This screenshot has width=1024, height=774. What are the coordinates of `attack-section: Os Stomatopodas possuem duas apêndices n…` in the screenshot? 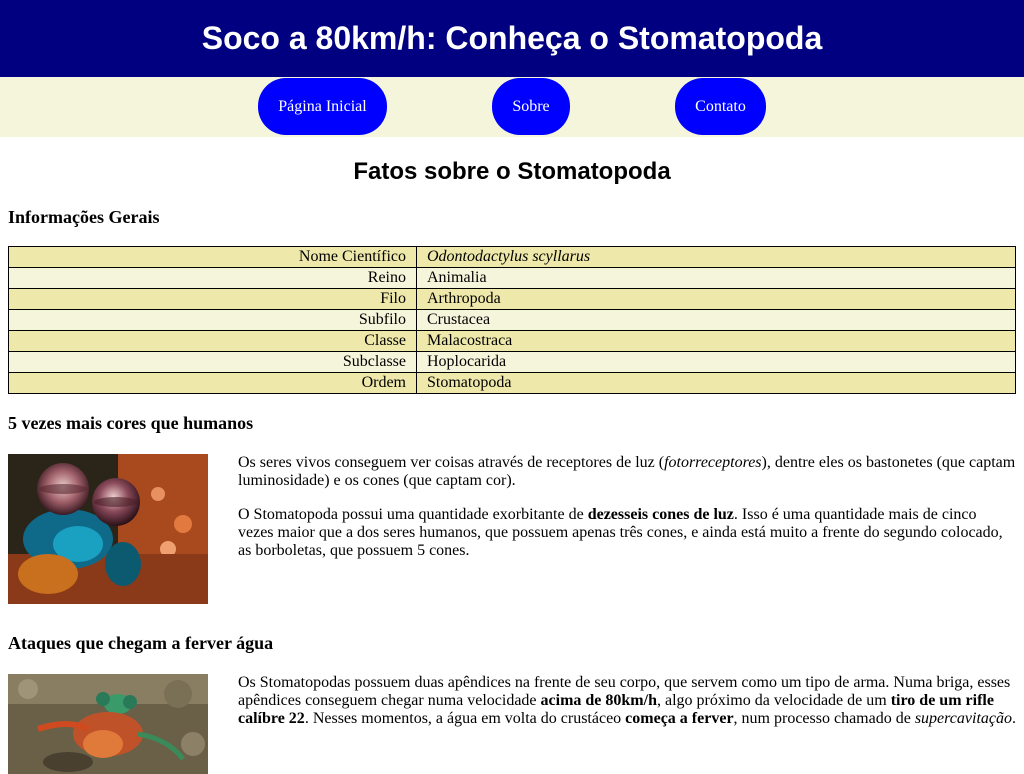 It's located at (512, 724).